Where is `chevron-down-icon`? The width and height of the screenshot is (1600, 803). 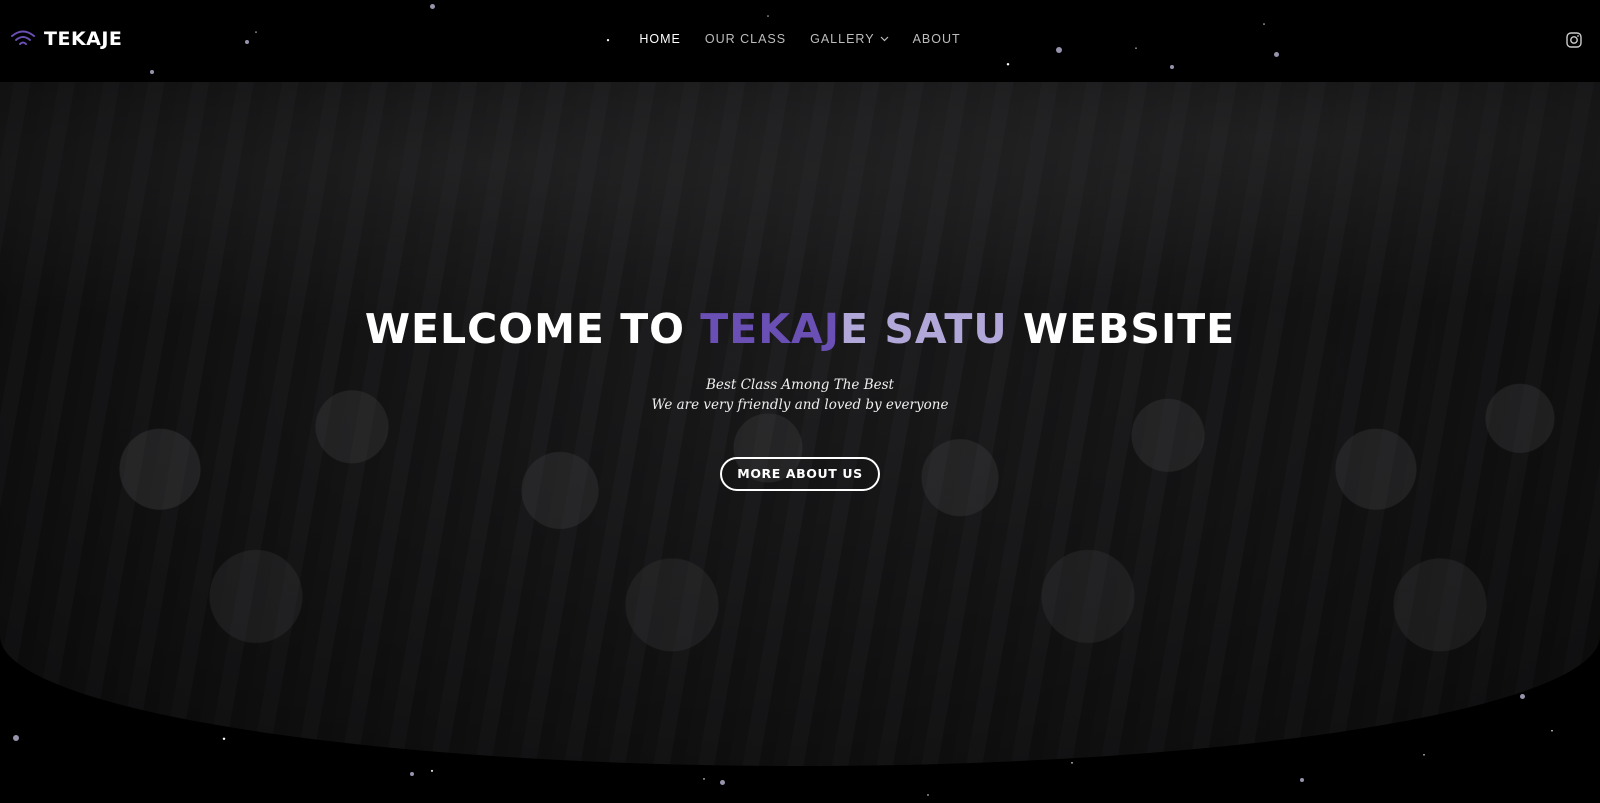 chevron-down-icon is located at coordinates (884, 39).